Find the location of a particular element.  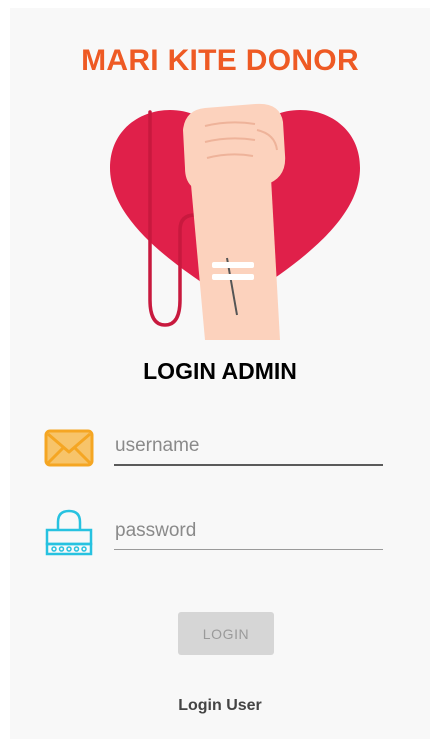

envelope-icon is located at coordinates (69, 448).